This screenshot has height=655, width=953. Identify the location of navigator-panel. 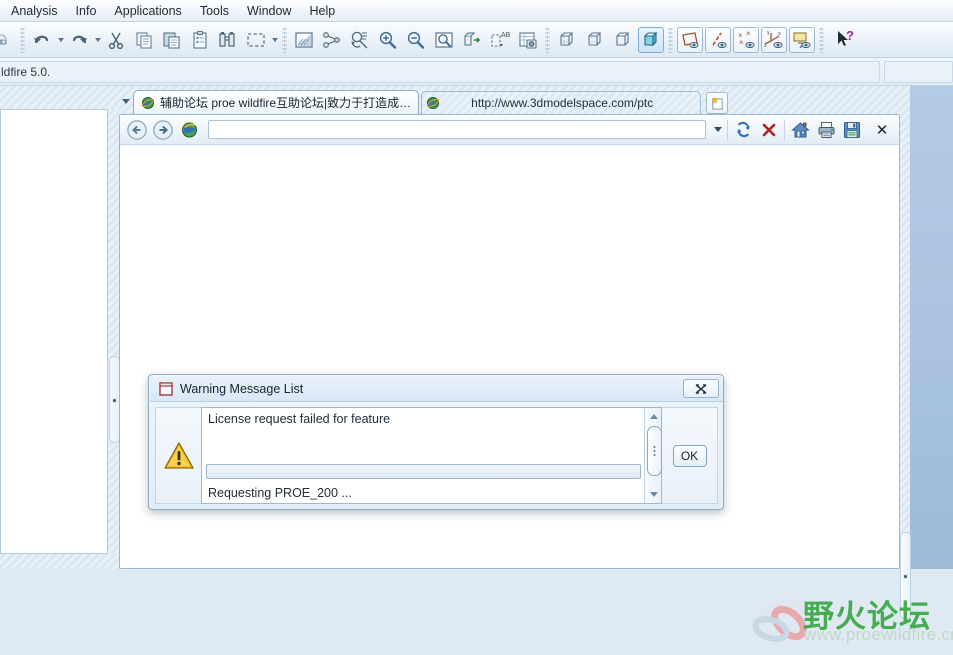
(54, 331).